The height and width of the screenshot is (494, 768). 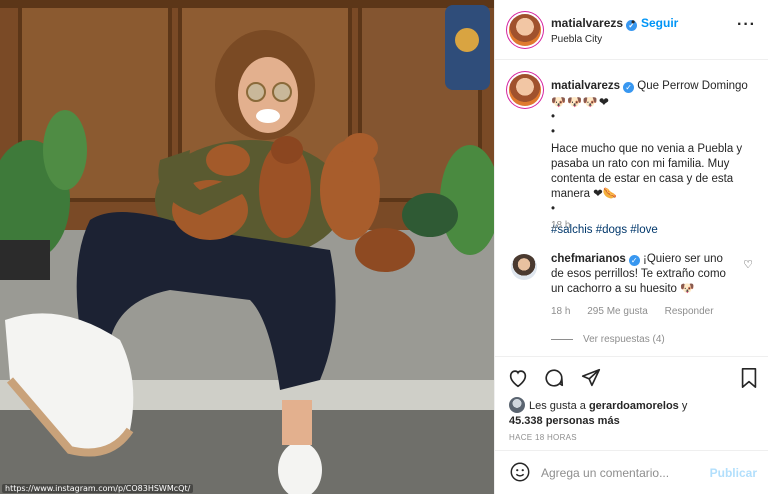 I want to click on add-comment-bar: Agrega un comentario... Publicar, so click(x=631, y=472).